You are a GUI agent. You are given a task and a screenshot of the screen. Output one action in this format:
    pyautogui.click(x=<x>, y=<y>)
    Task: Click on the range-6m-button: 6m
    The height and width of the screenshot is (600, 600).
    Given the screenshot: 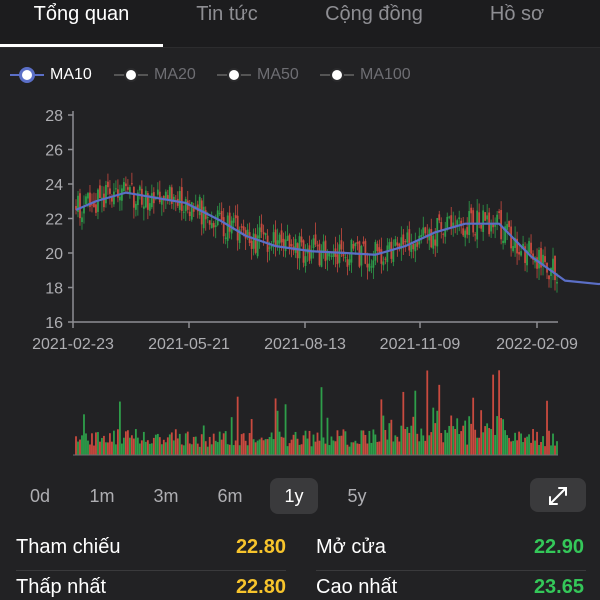 What is the action you would take?
    pyautogui.click(x=230, y=496)
    